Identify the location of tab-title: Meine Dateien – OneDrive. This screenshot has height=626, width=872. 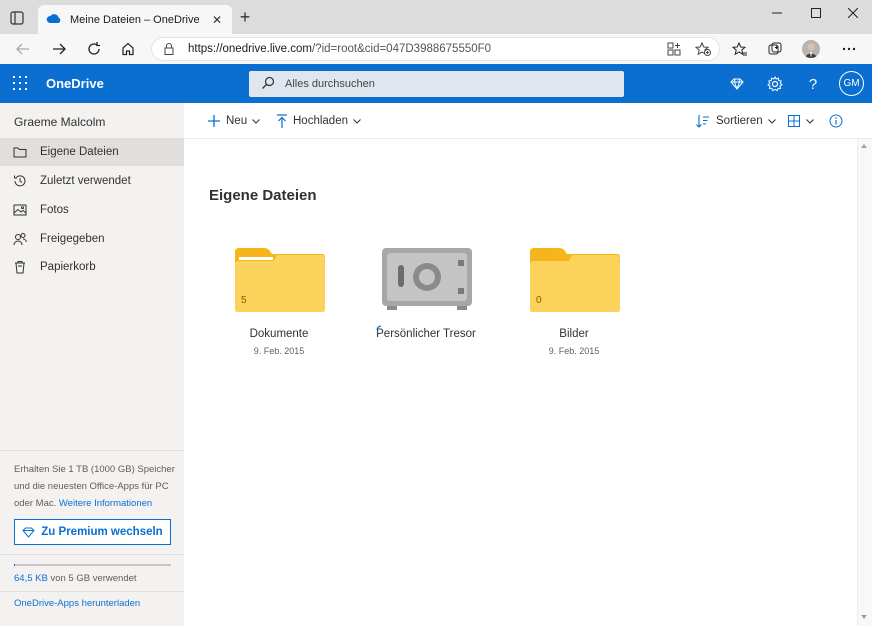
(135, 19).